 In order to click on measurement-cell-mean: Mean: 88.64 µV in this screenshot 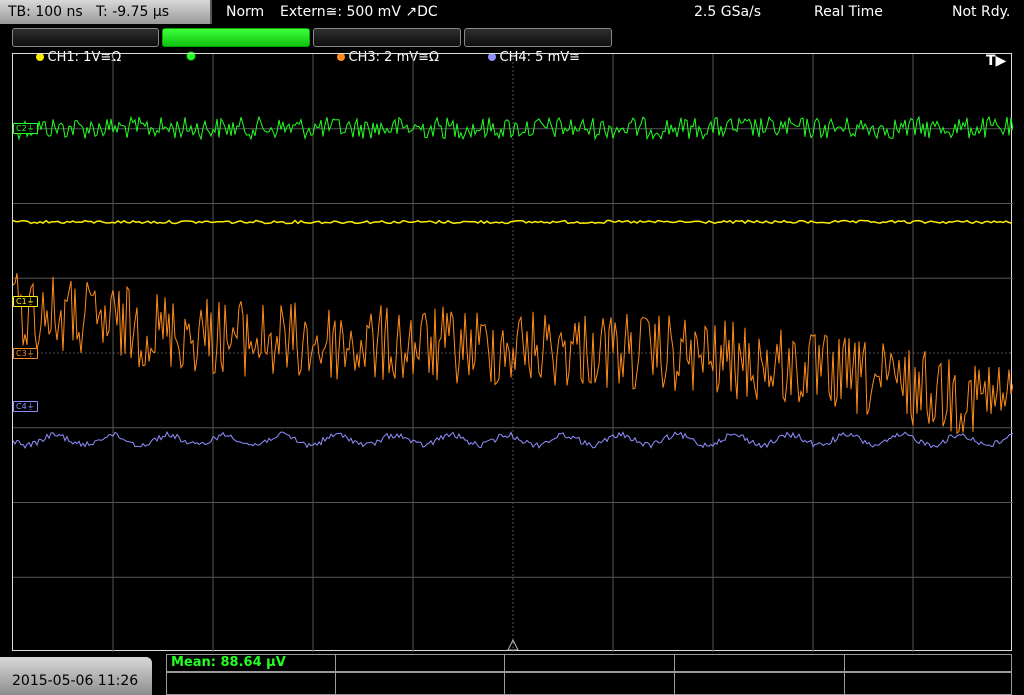, I will do `click(251, 663)`.